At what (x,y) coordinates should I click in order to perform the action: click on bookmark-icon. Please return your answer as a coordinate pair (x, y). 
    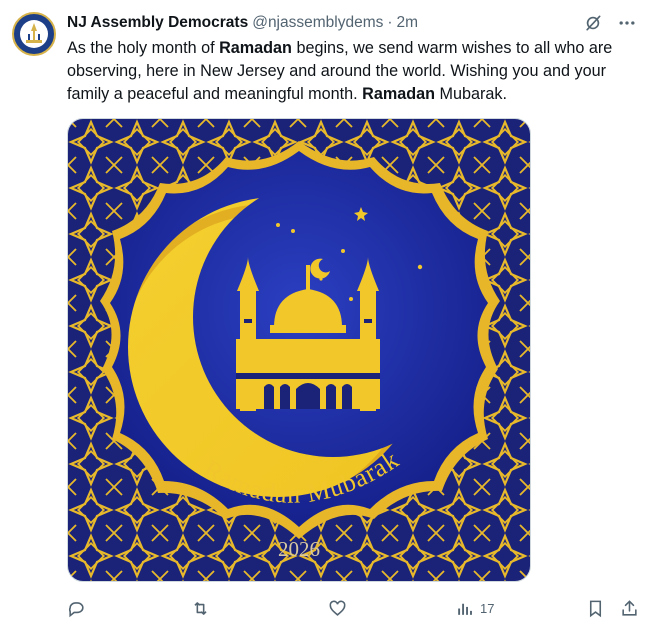
    Looking at the image, I should click on (595, 608).